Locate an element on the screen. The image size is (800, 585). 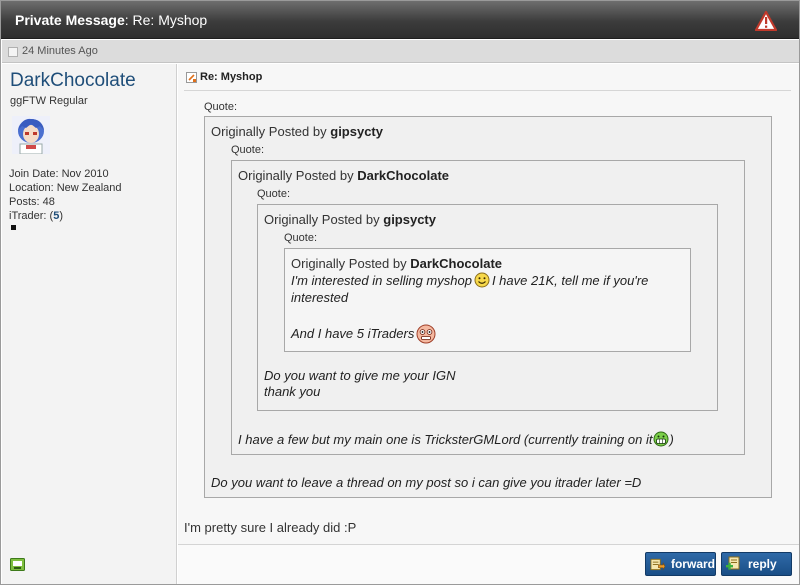
smile-icon is located at coordinates (482, 280).